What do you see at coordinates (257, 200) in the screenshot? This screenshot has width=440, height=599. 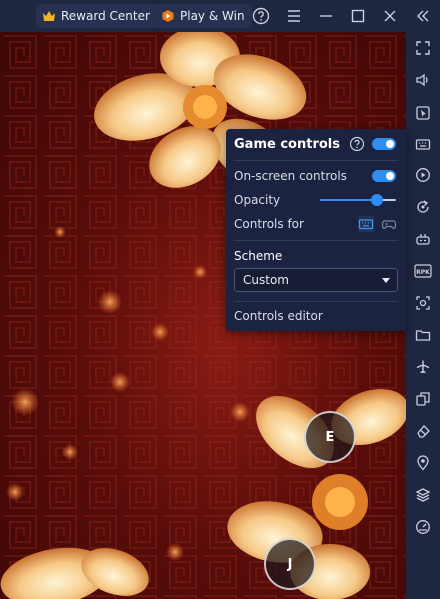 I see `opacity-label: Opacity` at bounding box center [257, 200].